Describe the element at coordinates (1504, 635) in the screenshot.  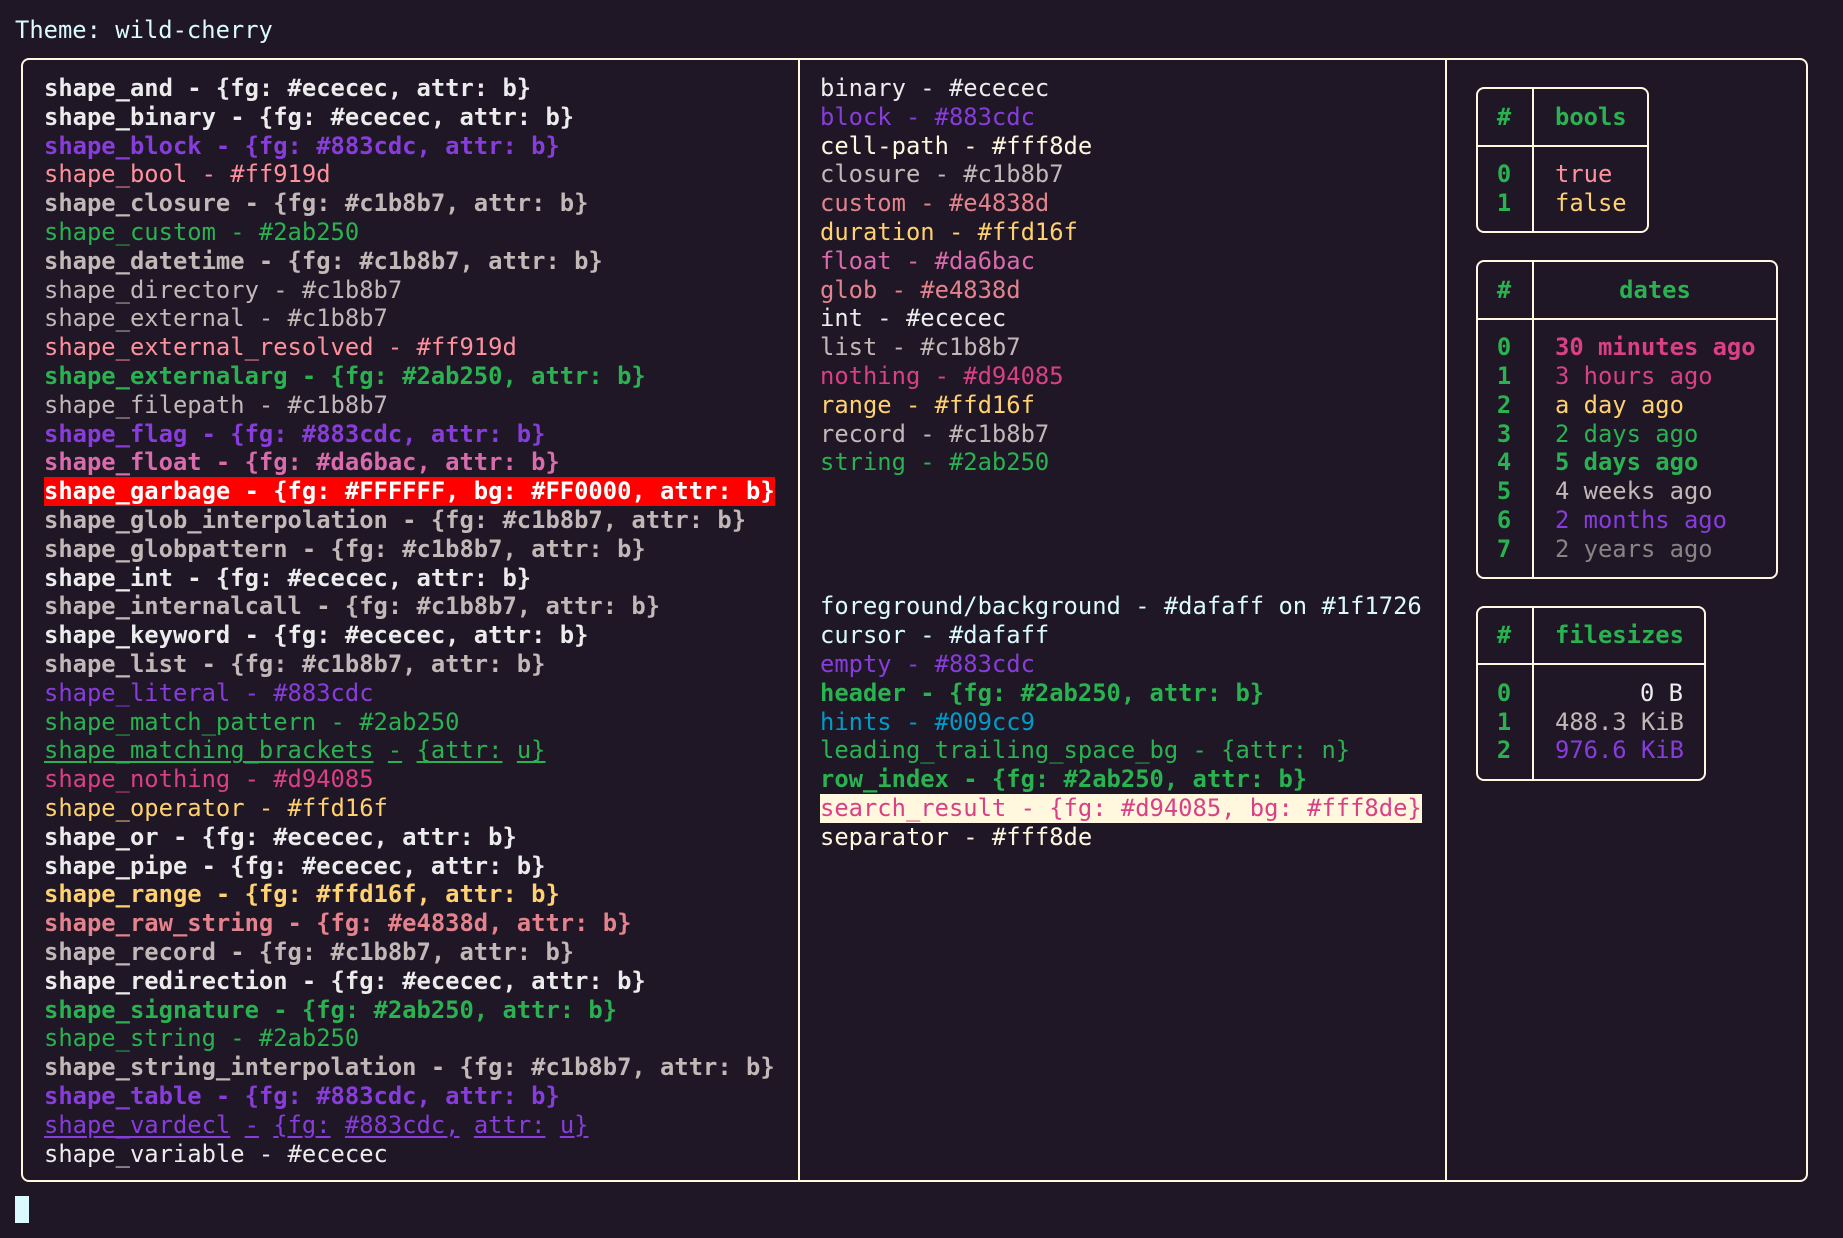
I see `filesizes-index-header: #` at that location.